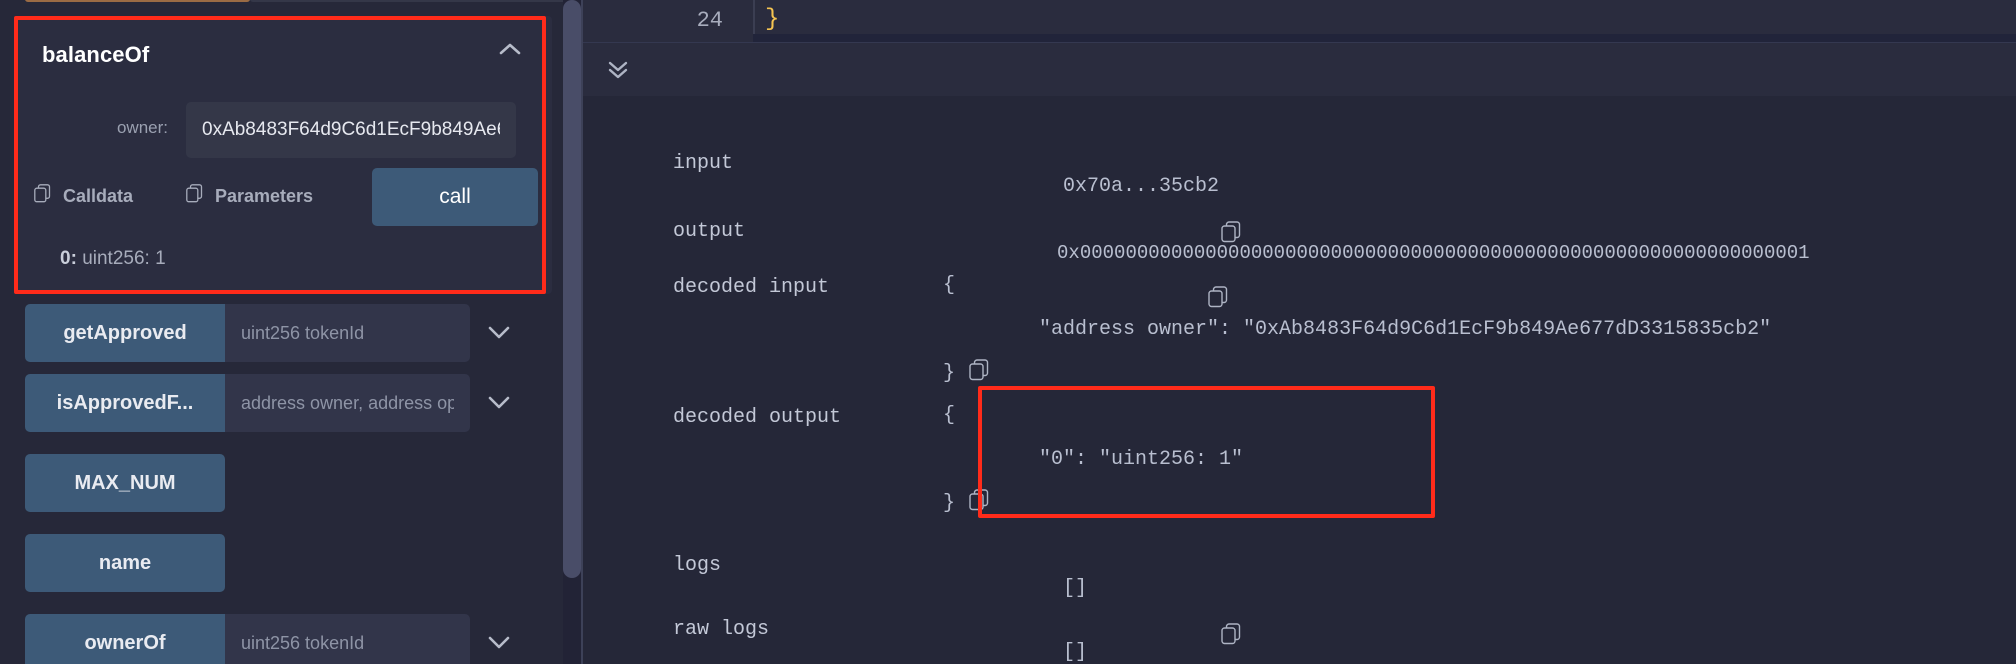  I want to click on function-row-max-num: MAX_NUM, so click(272, 483).